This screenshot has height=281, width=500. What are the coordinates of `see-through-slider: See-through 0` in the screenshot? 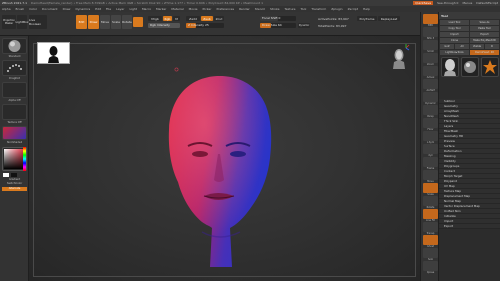 It's located at (447, 3).